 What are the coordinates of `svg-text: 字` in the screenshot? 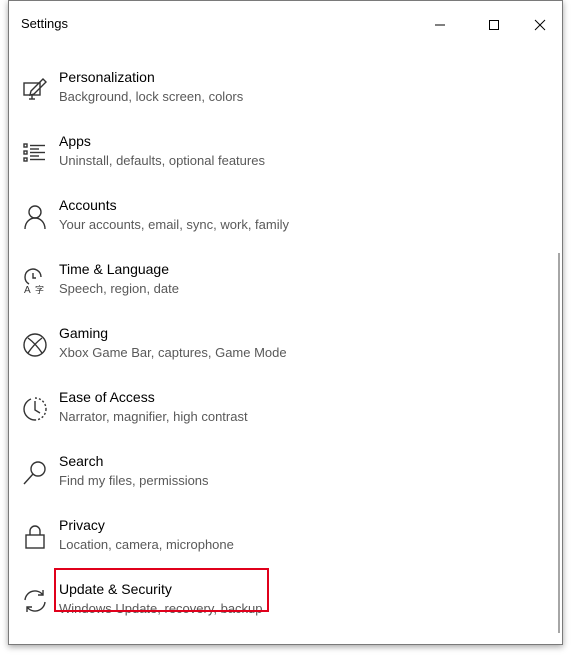 It's located at (39, 289).